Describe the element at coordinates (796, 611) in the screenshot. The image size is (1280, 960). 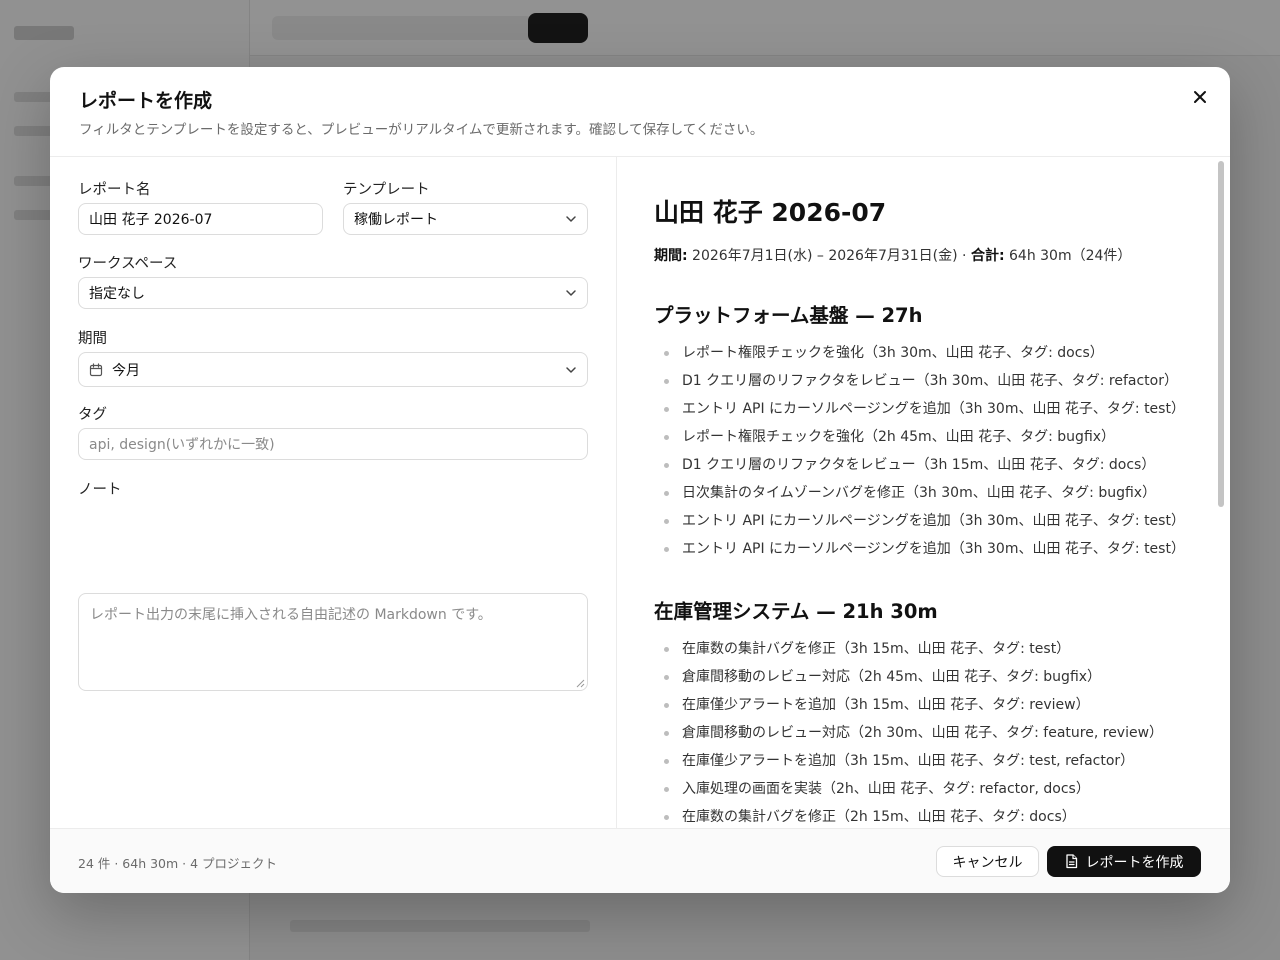
I see `preview-section-heading: 在庫管理システム — 21h 30m` at that location.